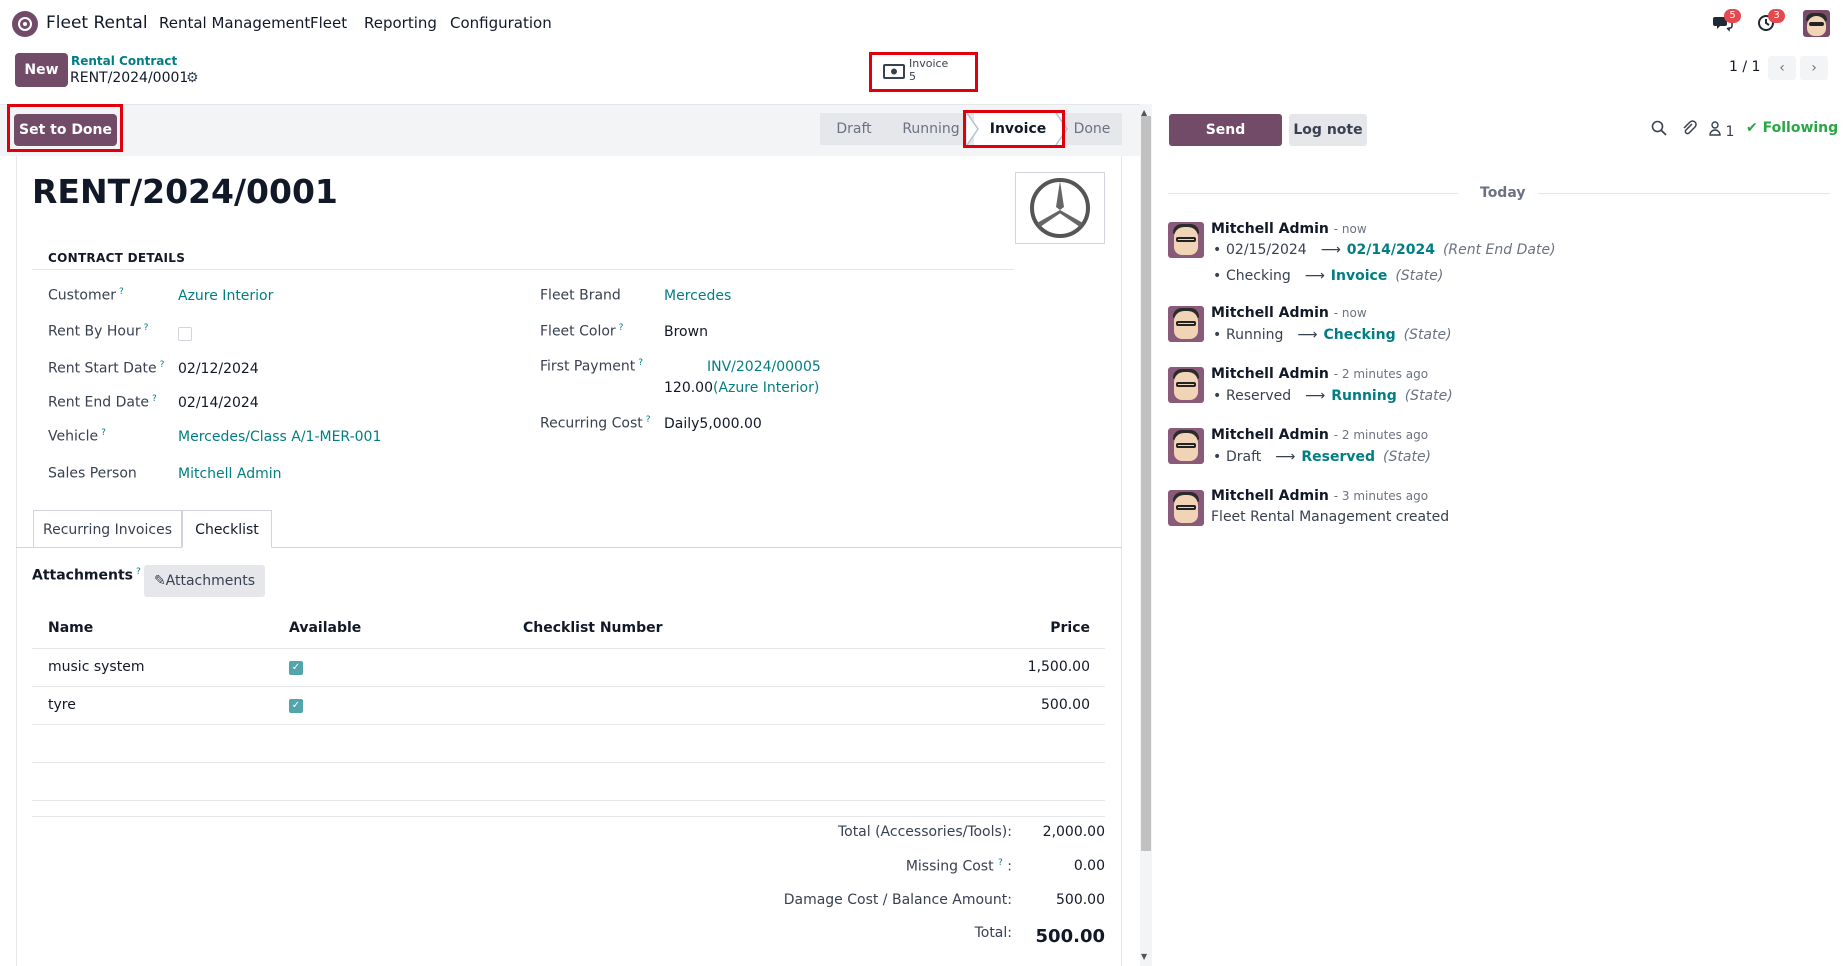 Image resolution: width=1847 pixels, height=966 pixels. What do you see at coordinates (98, 331) in the screenshot?
I see `field-label-rent-by-hour: Rent By Hour?` at bounding box center [98, 331].